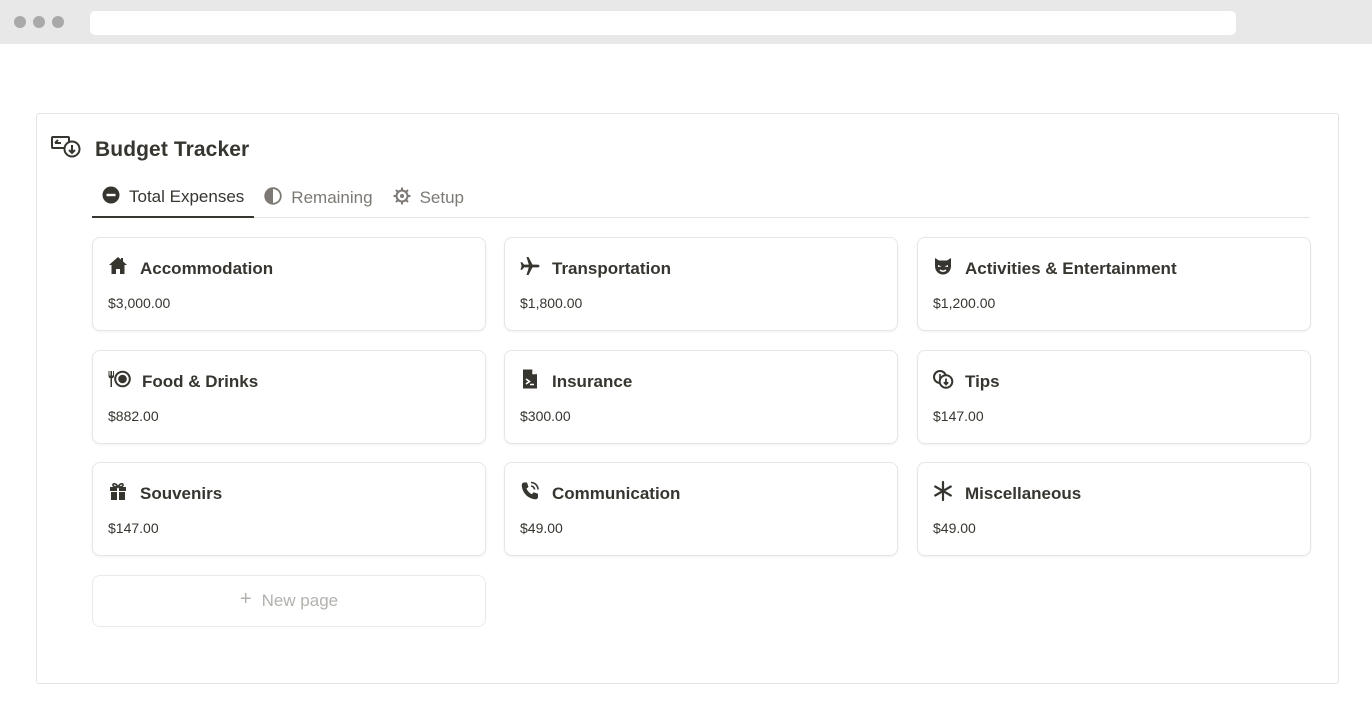 This screenshot has height=724, width=1372. I want to click on fork-plate-icon, so click(119, 381).